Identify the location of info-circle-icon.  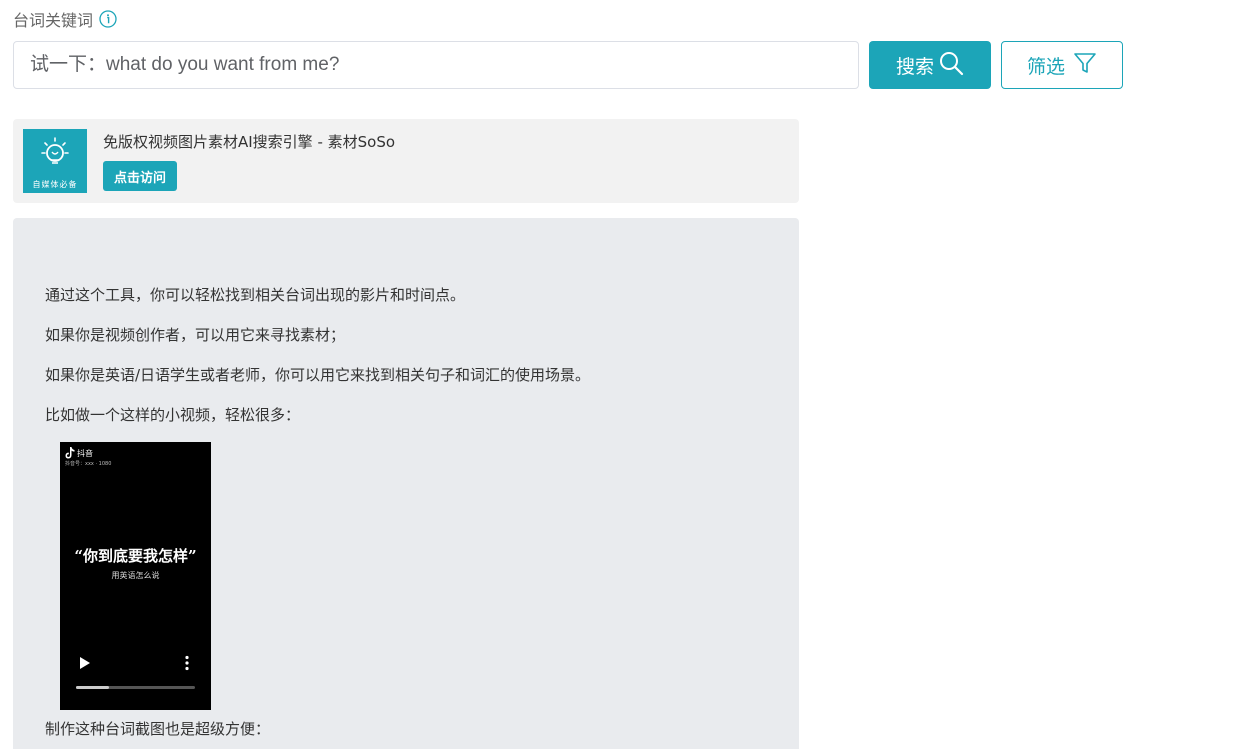
(108, 19).